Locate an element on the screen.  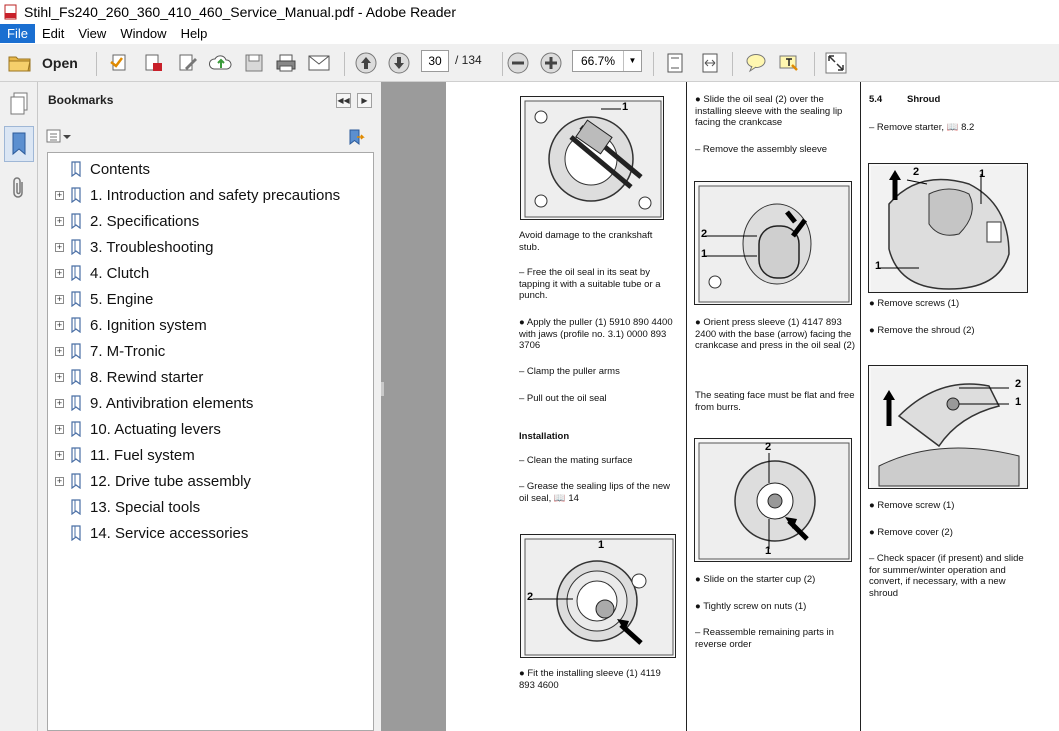
zoom-out-button is located at coordinates (518, 63).